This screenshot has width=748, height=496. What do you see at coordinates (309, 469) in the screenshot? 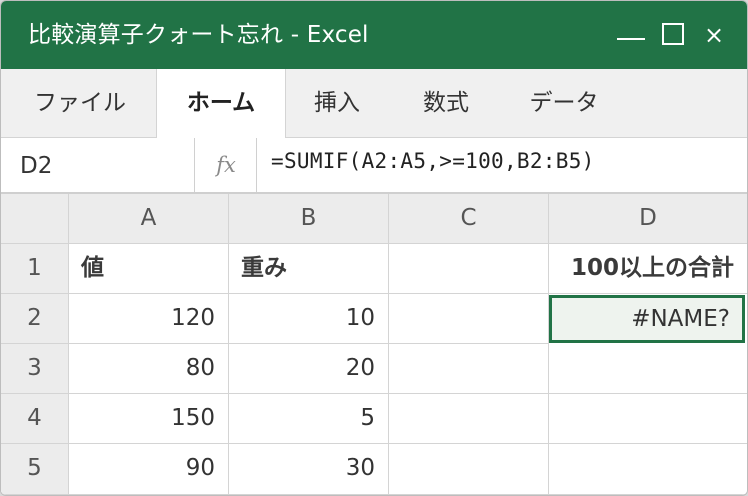
I see `cell-b5: 30` at bounding box center [309, 469].